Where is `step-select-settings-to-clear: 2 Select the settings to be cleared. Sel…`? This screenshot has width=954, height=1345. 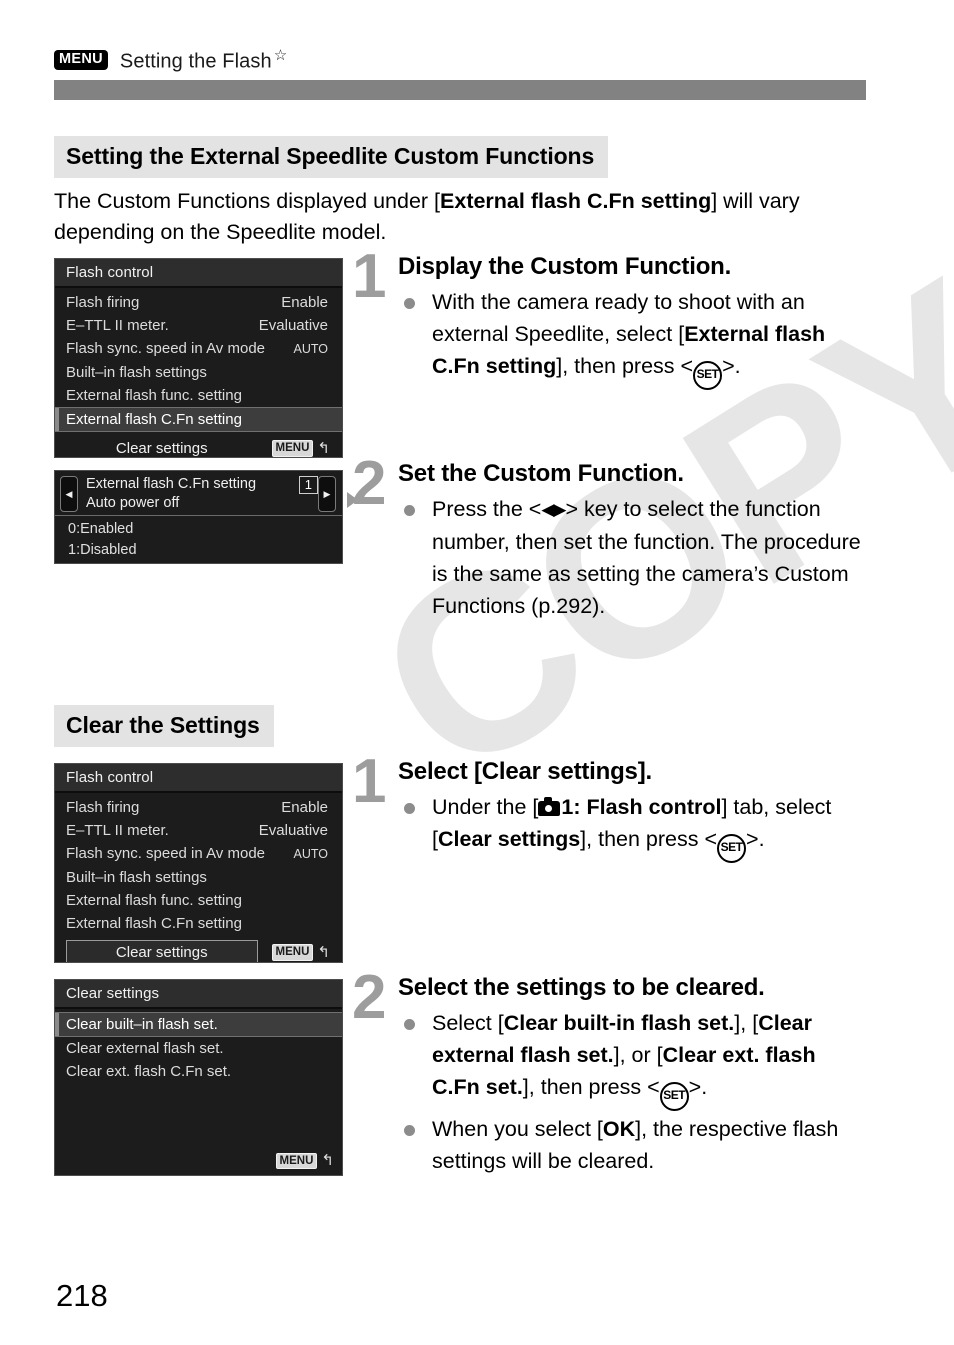 step-select-settings-to-clear: 2 Select the settings to be cleared. Sel… is located at coordinates (607, 1073).